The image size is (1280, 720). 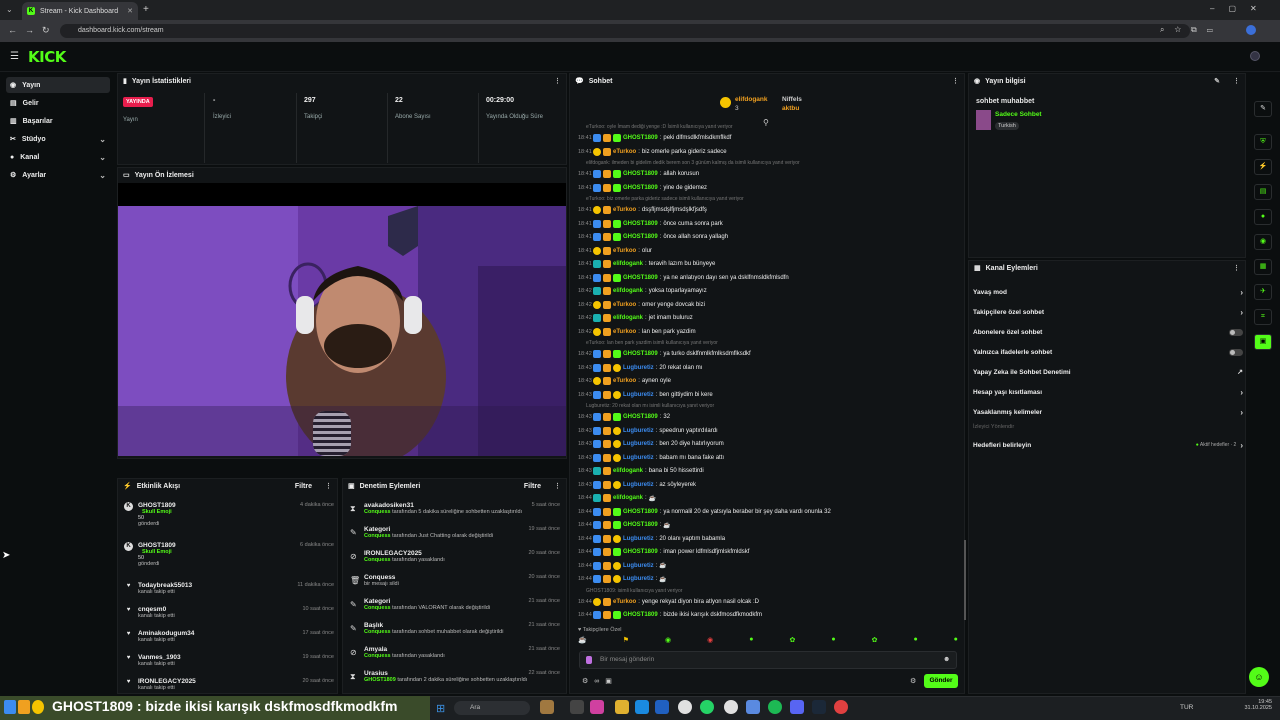 What do you see at coordinates (797, 707) in the screenshot?
I see `discord-icon` at bounding box center [797, 707].